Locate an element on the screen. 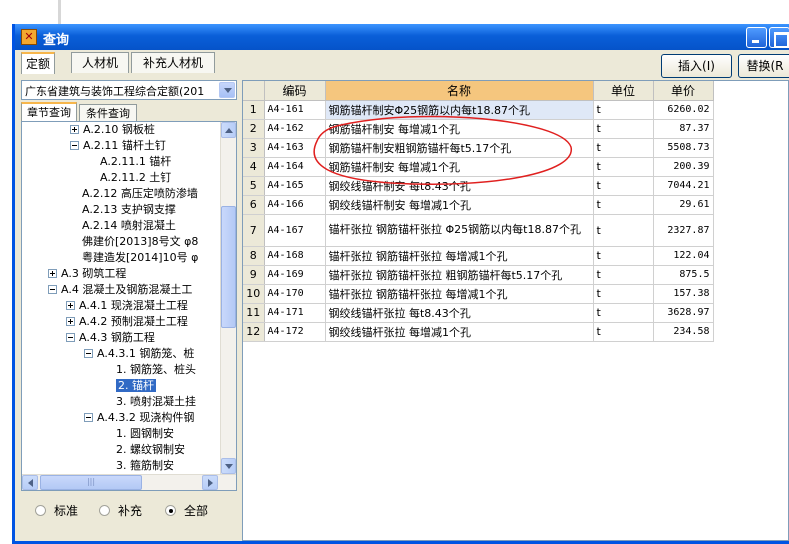  header-code: 编码 is located at coordinates (295, 91).